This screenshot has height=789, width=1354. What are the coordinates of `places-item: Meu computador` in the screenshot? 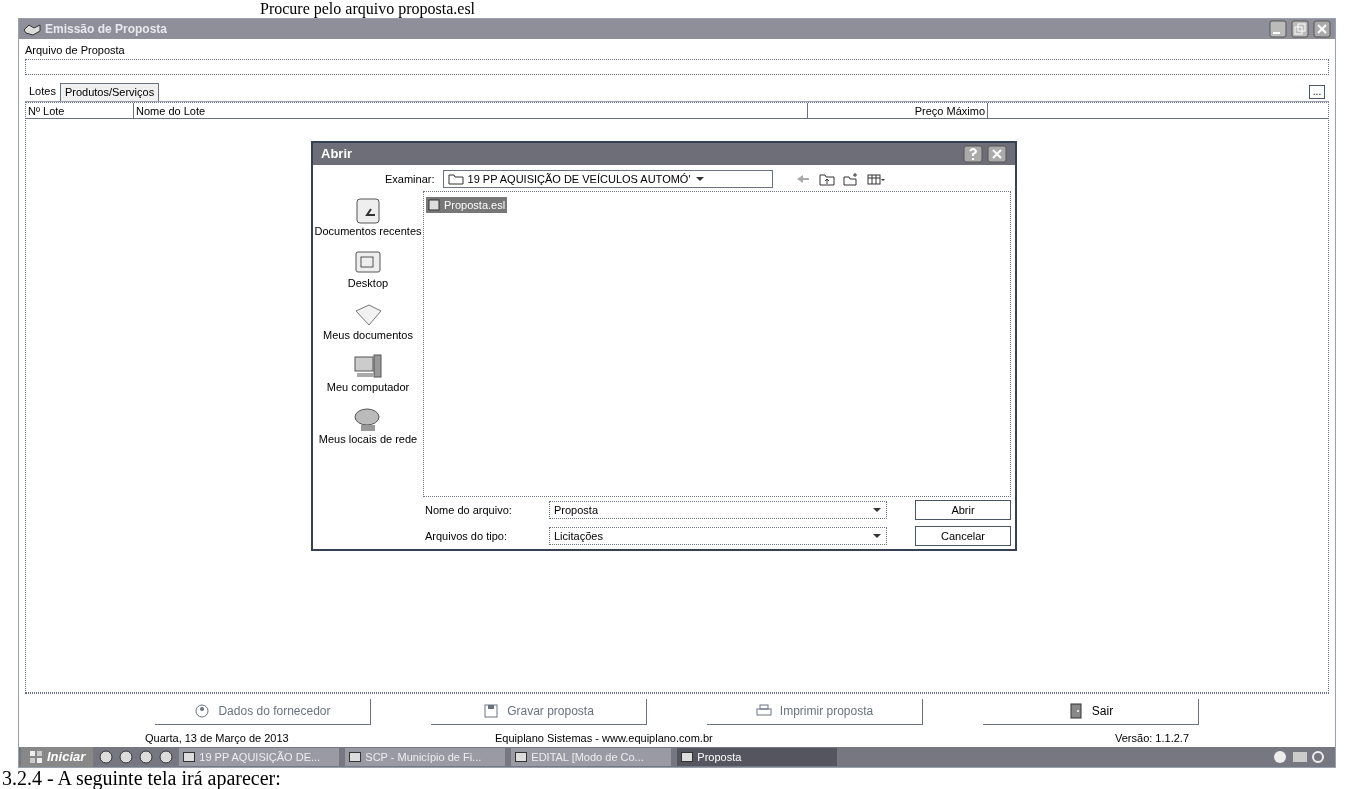 It's located at (368, 372).